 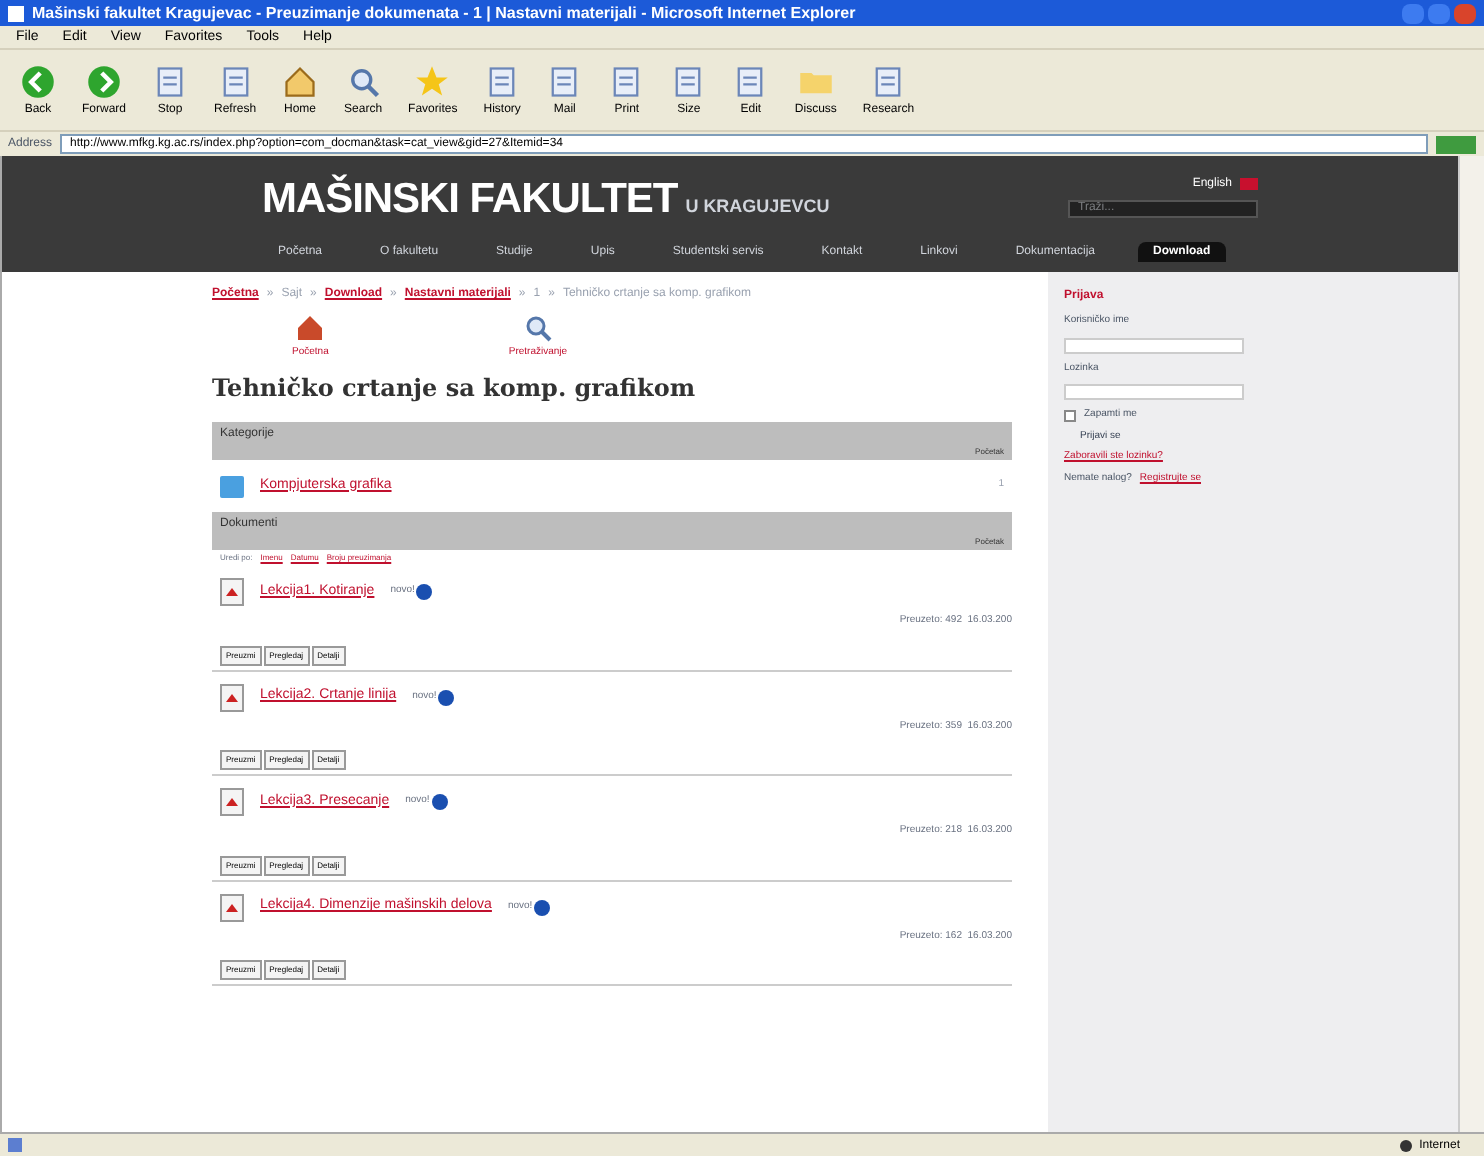 What do you see at coordinates (1471, 644) in the screenshot?
I see `scrollbar` at bounding box center [1471, 644].